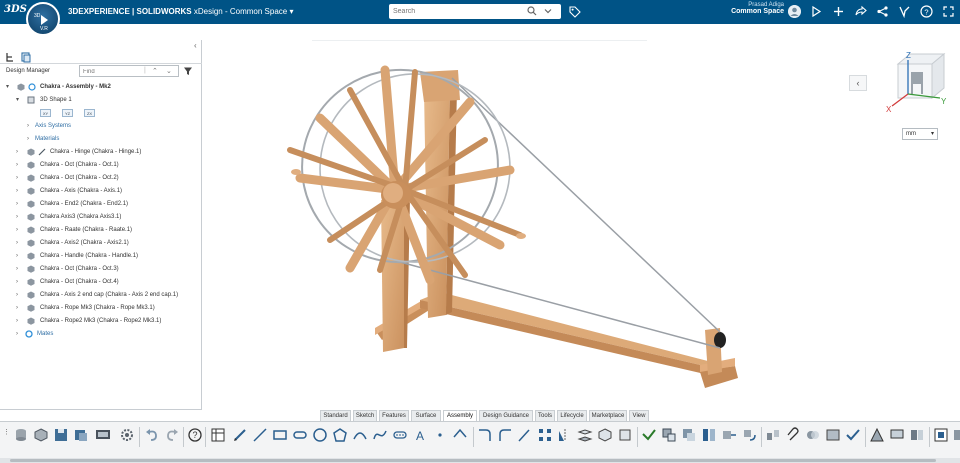 Image resolution: width=960 pixels, height=463 pixels. I want to click on component-grid-icon, so click(709, 435).